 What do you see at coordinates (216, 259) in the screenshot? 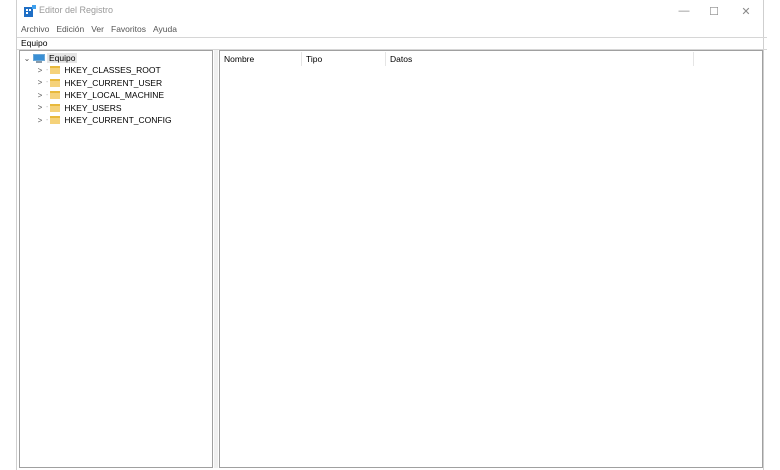
I see `pane-splitter` at bounding box center [216, 259].